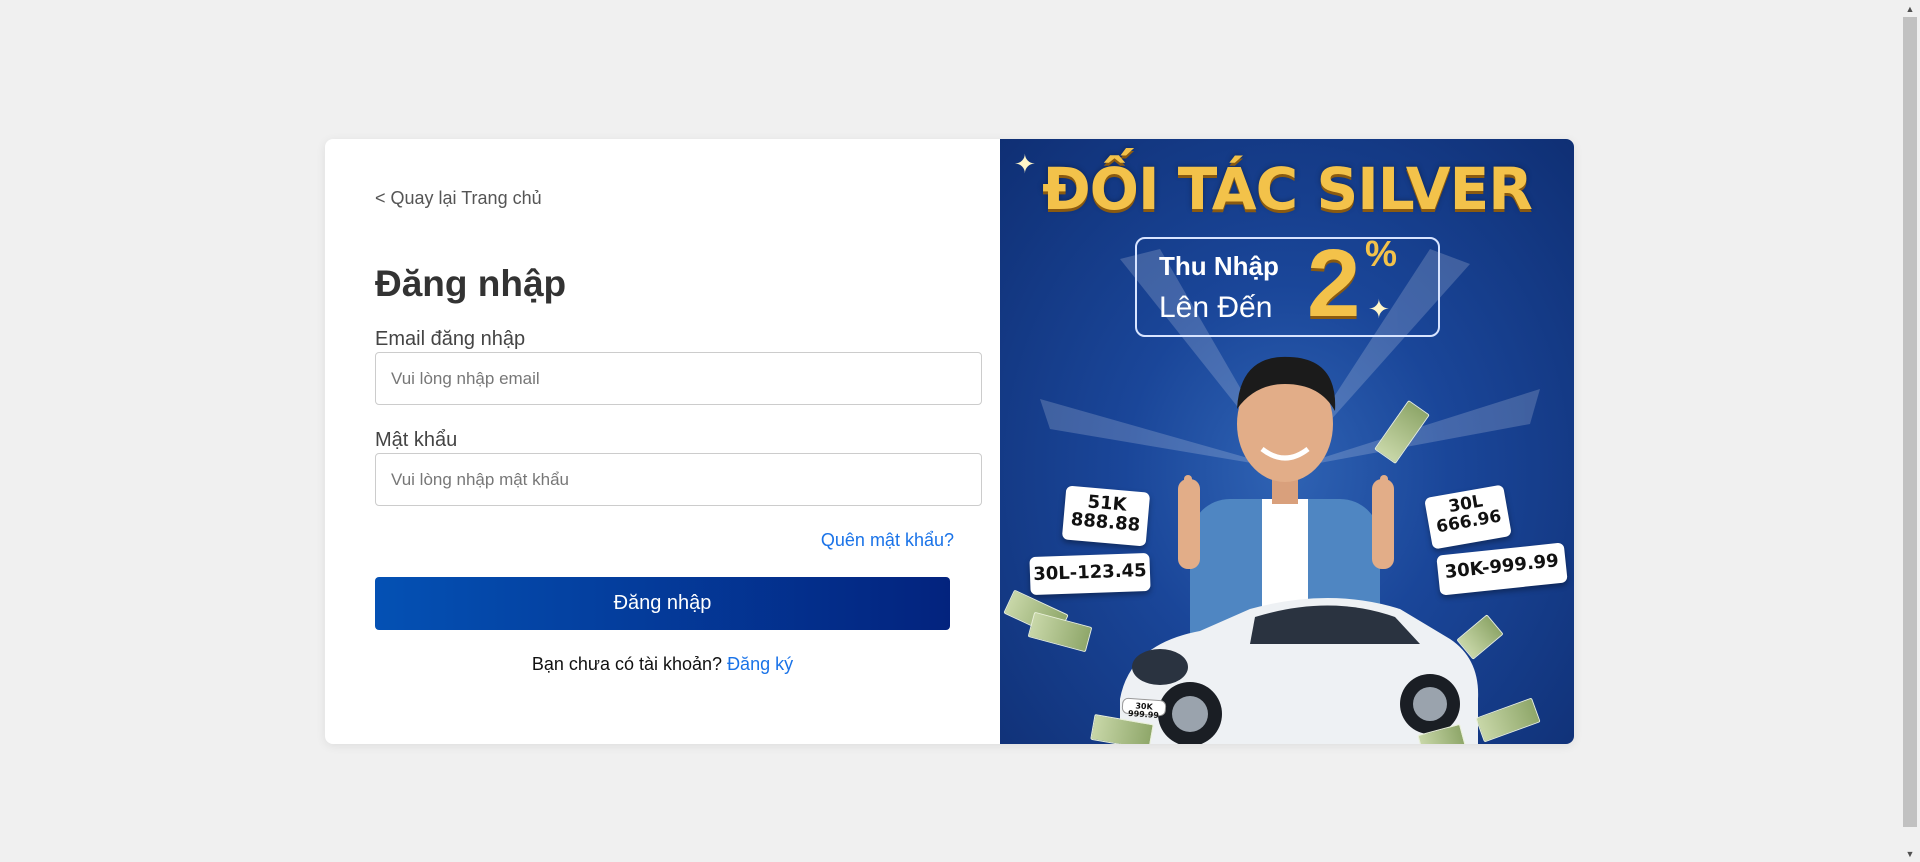  Describe the element at coordinates (629, 664) in the screenshot. I see `signup-prompt-text: Bạn chưa có tài khoản?` at that location.